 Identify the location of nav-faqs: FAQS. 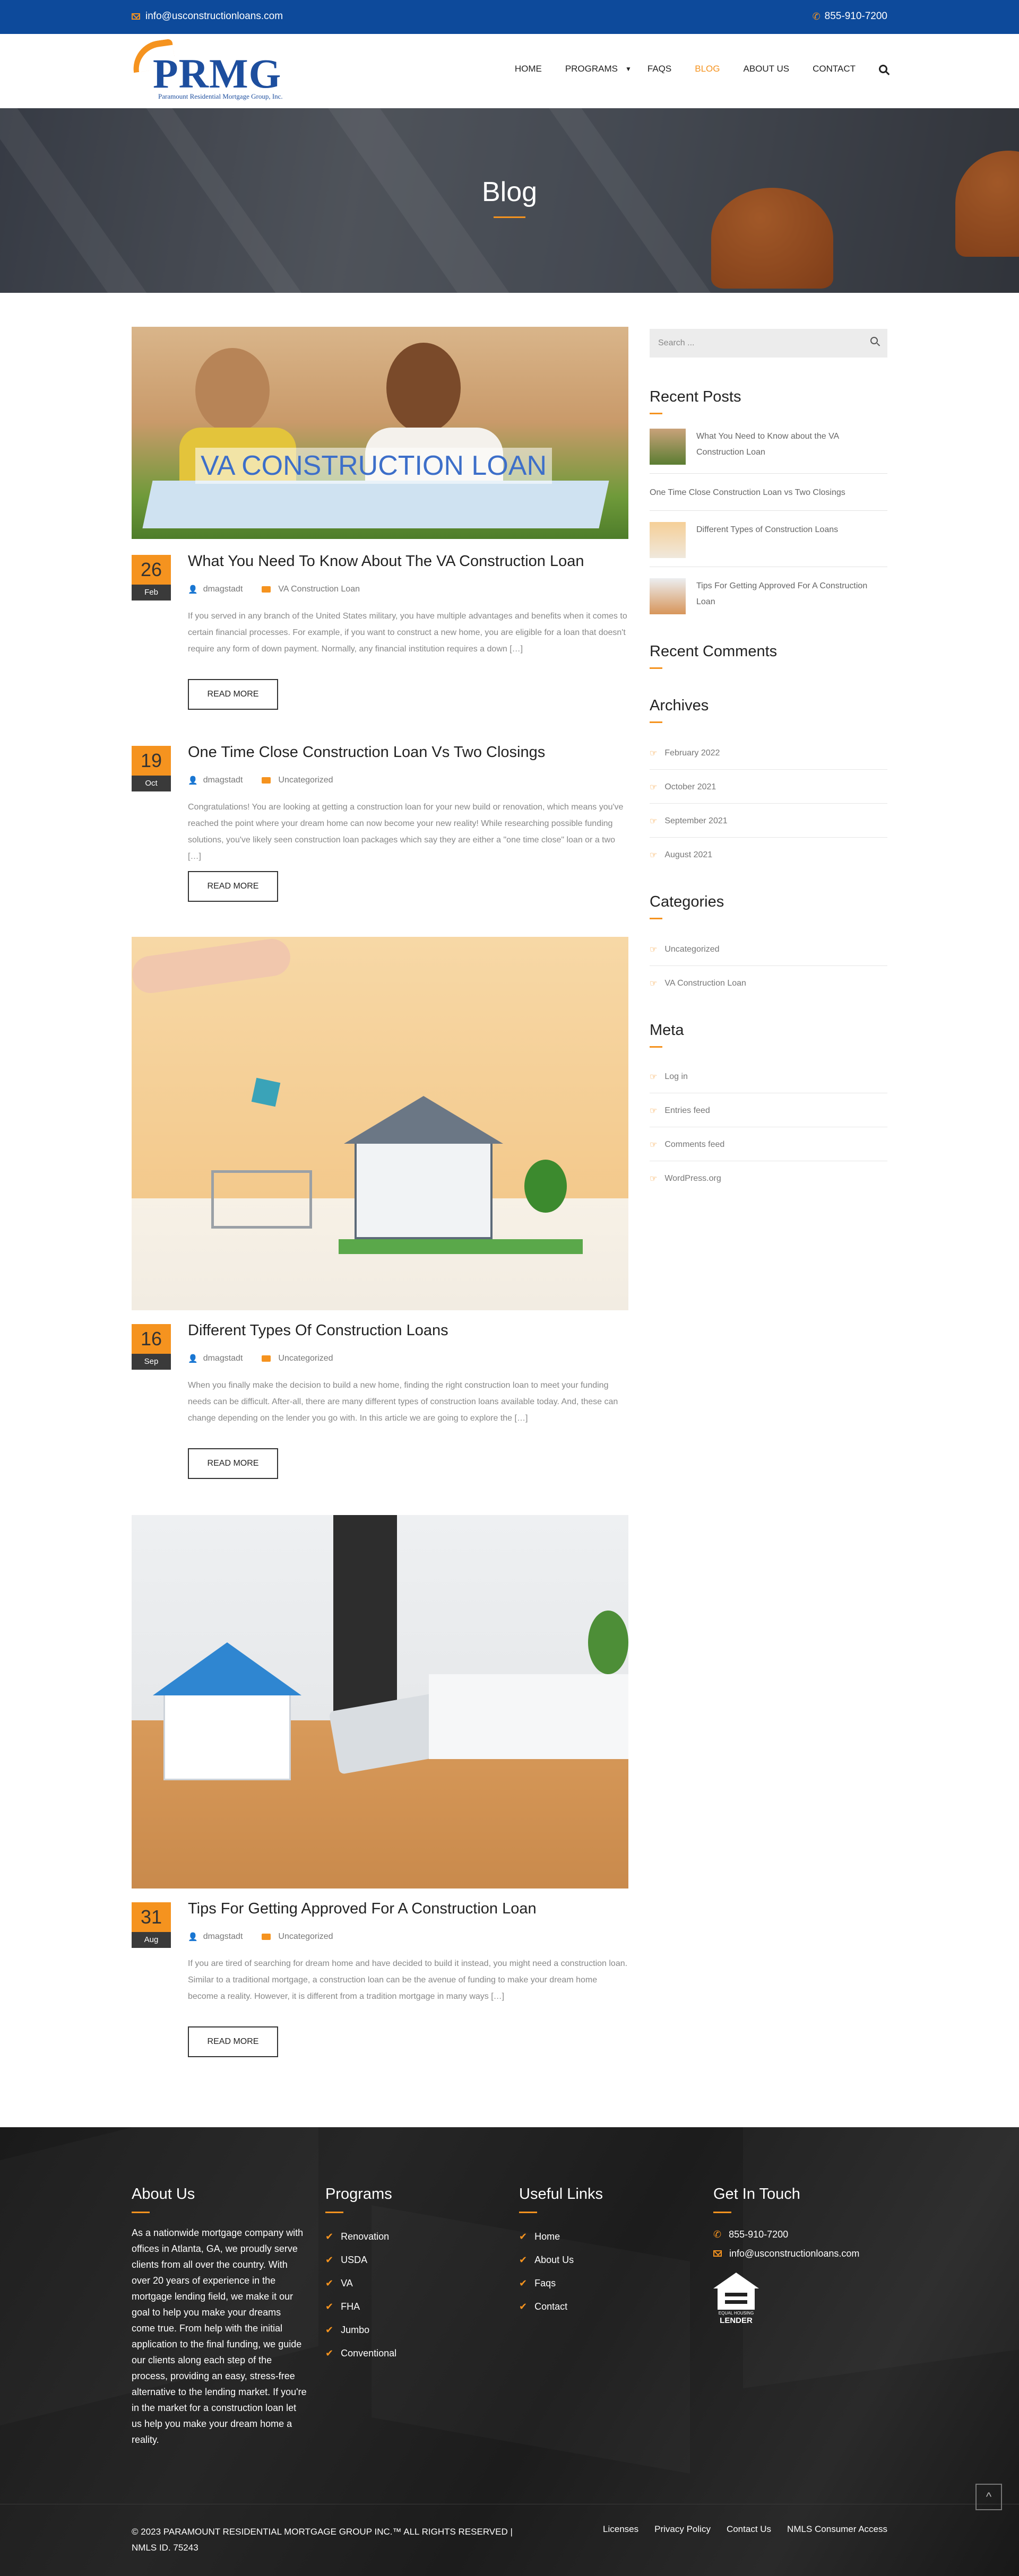
(659, 69).